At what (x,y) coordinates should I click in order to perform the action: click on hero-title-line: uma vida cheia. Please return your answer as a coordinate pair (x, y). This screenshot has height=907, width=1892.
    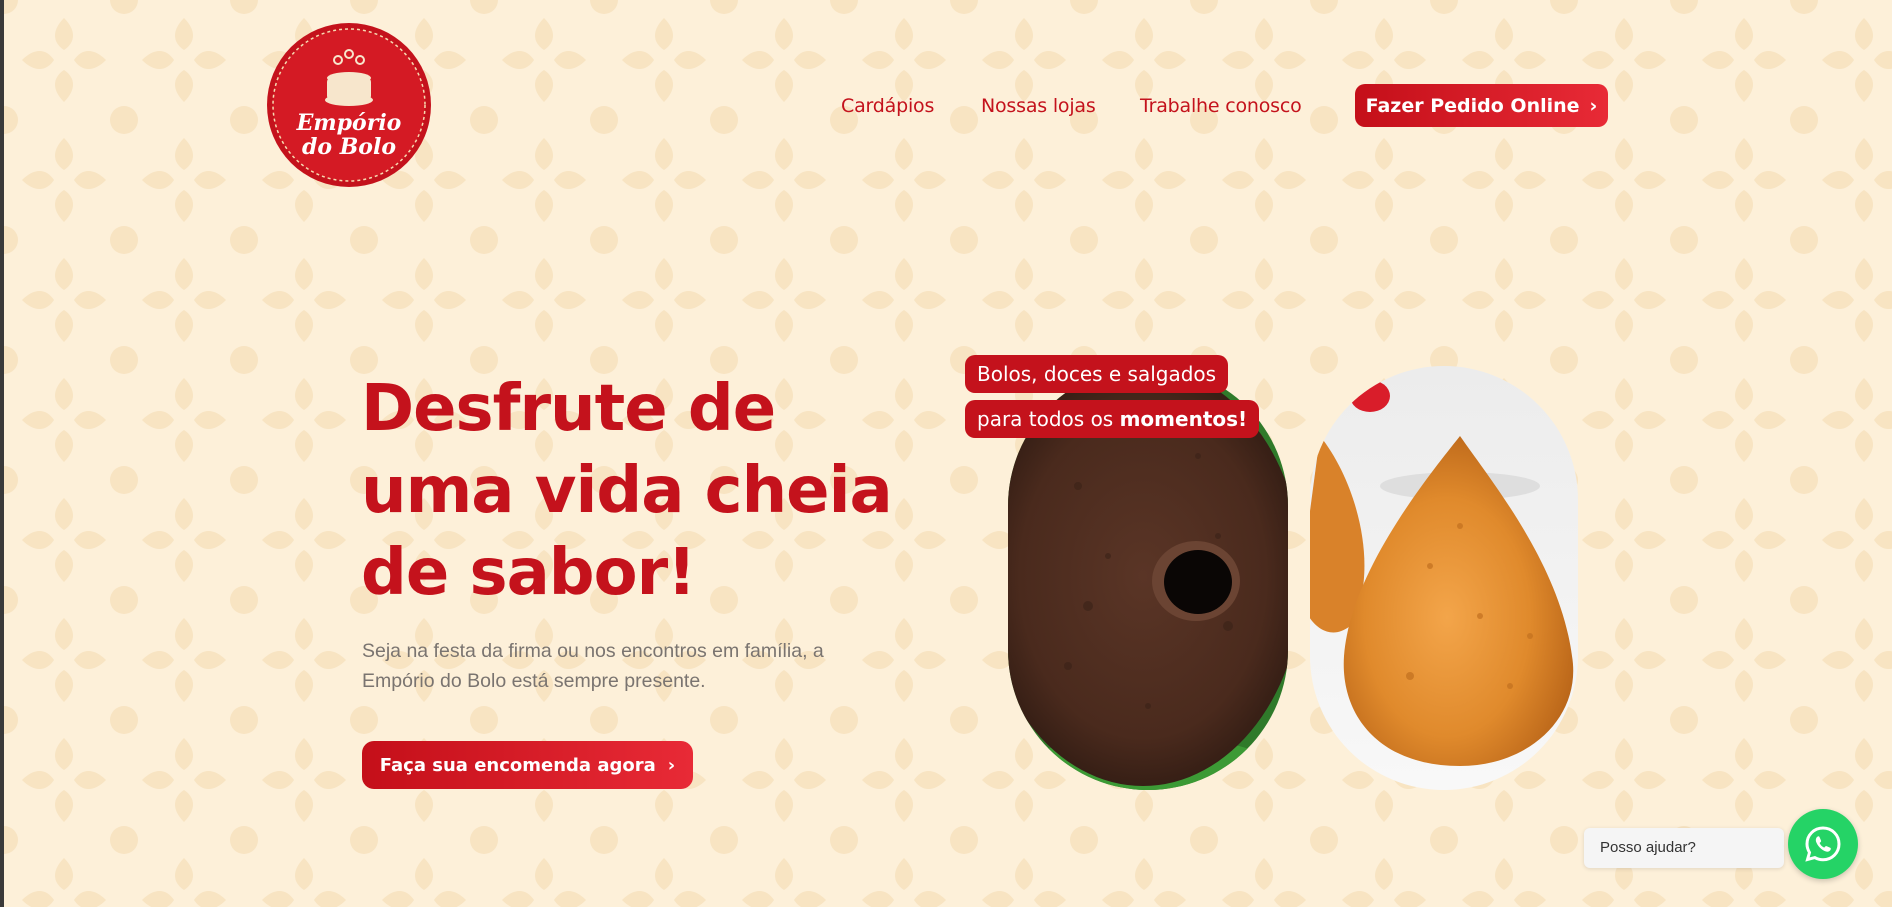
    Looking at the image, I should click on (627, 491).